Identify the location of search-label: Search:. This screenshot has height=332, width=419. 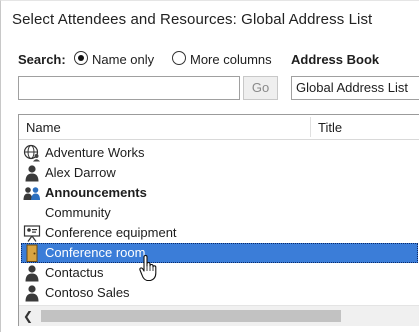
(42, 59).